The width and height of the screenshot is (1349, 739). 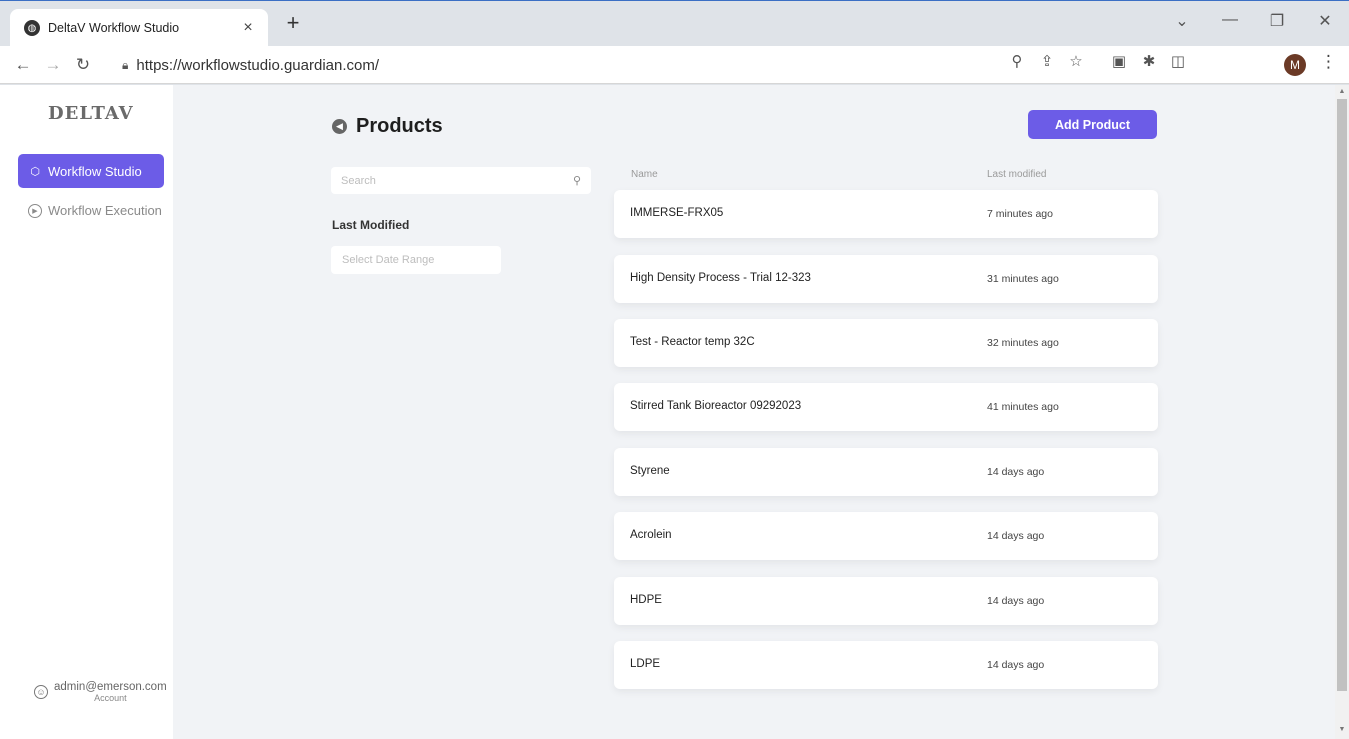 I want to click on product-name: IMMERSE-FRX05, so click(x=677, y=213).